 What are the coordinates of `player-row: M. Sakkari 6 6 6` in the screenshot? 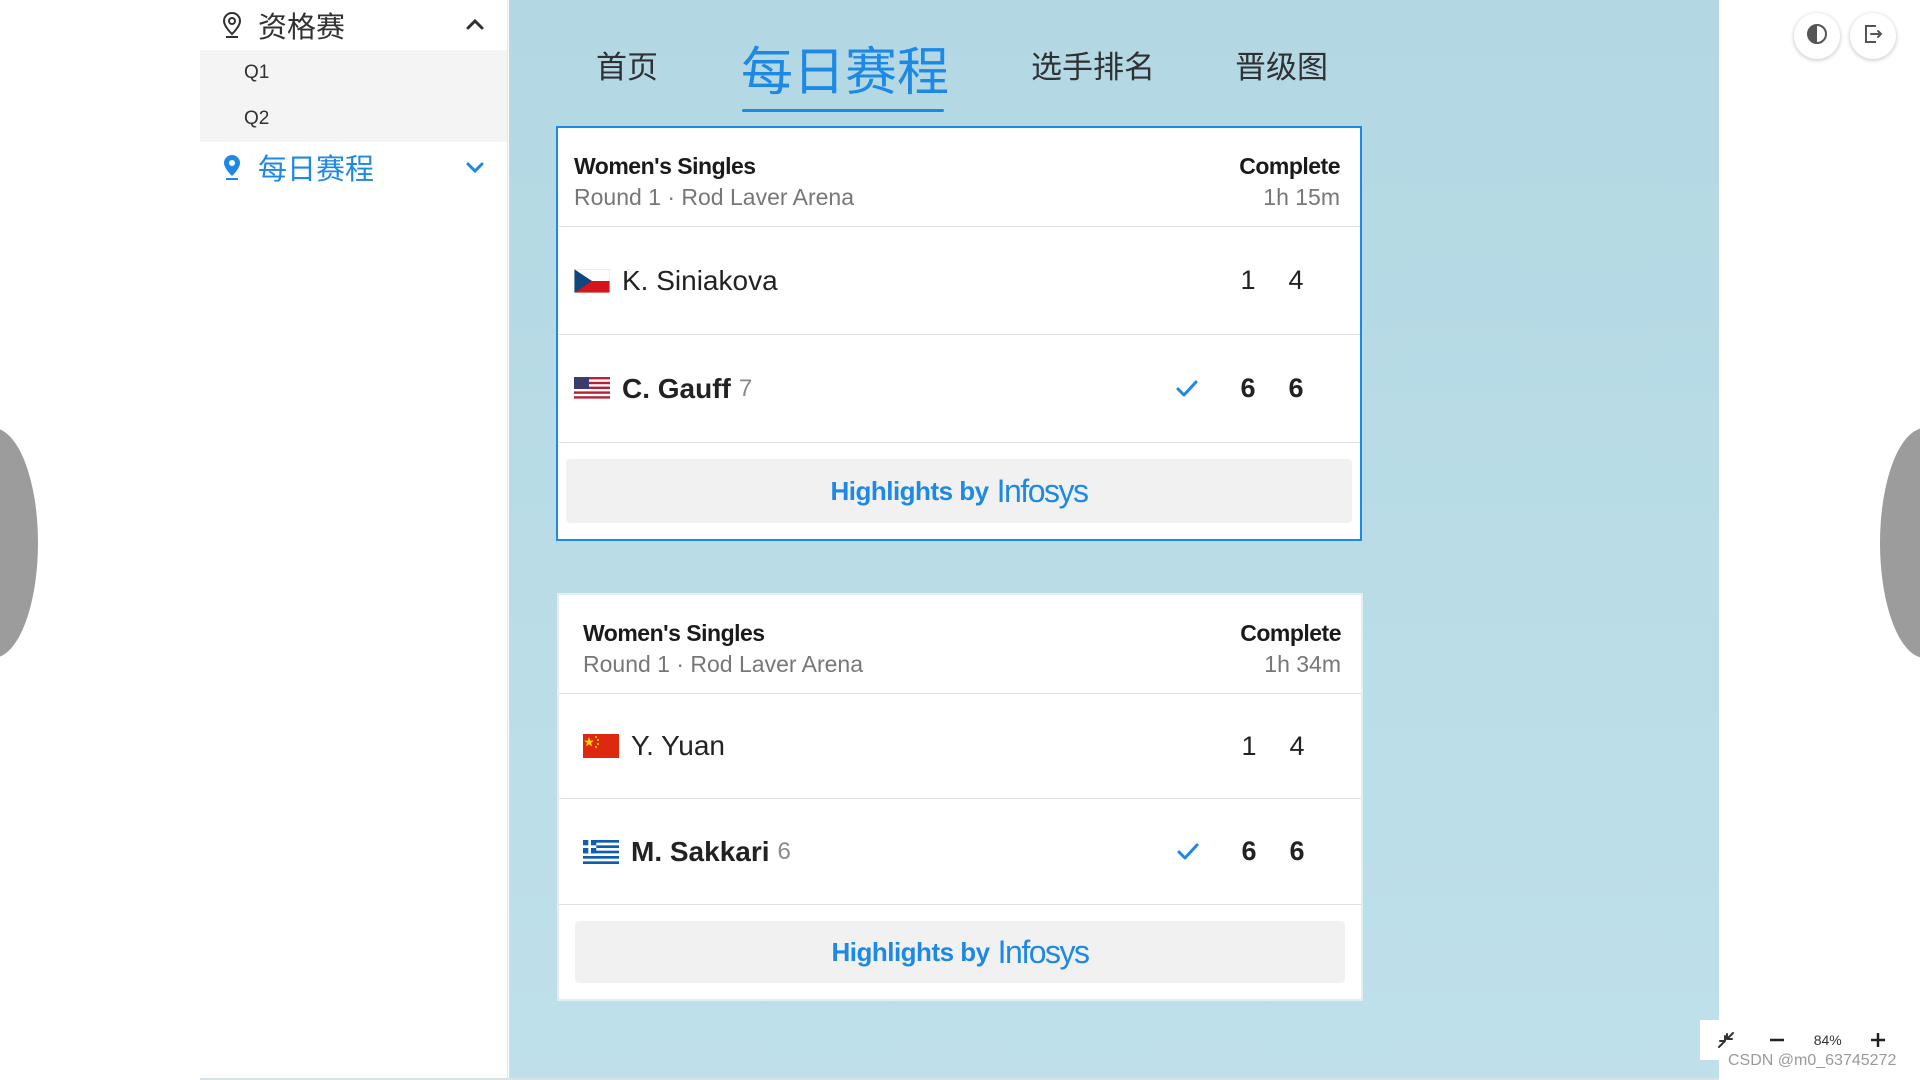 It's located at (960, 852).